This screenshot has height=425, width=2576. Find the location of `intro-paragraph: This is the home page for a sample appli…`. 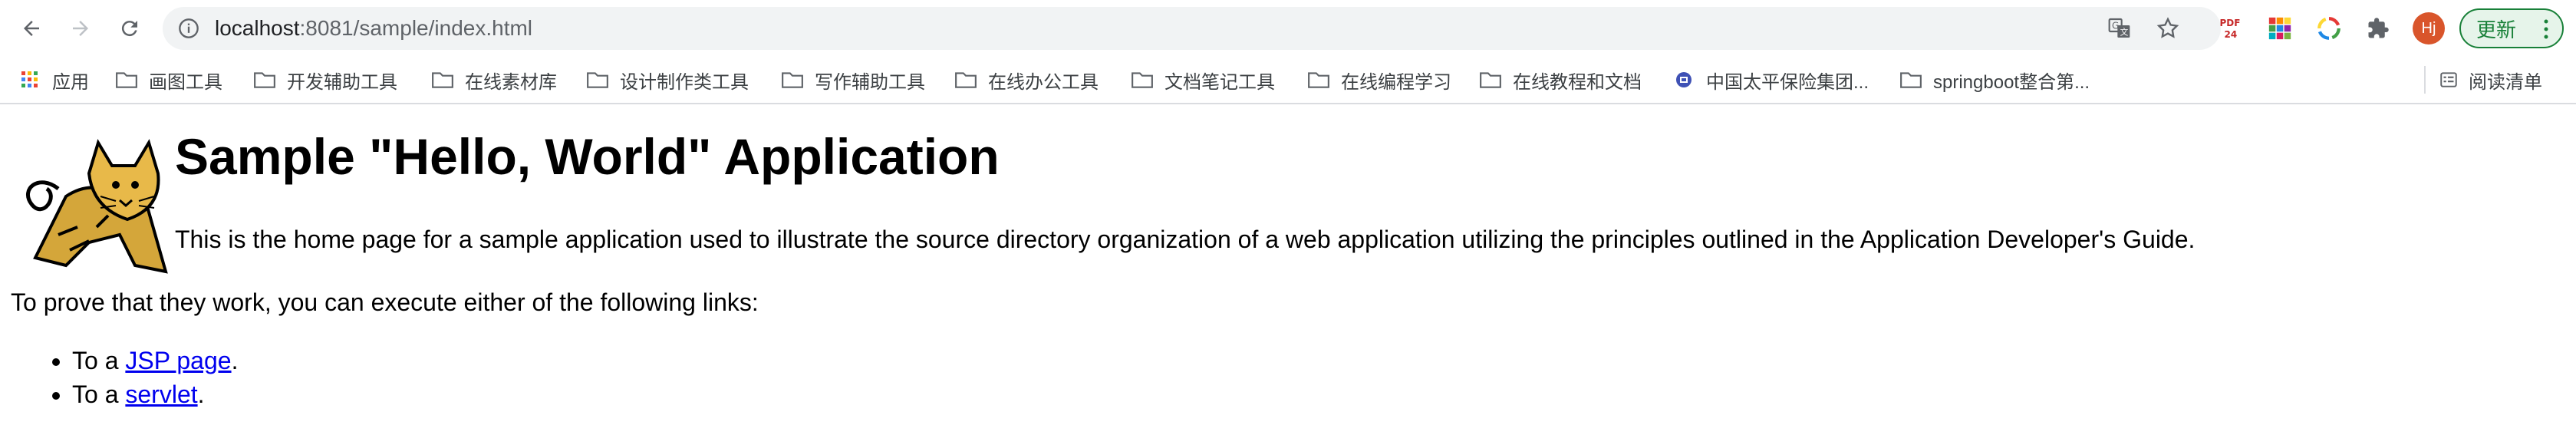

intro-paragraph: This is the home page for a sample appli… is located at coordinates (1185, 239).